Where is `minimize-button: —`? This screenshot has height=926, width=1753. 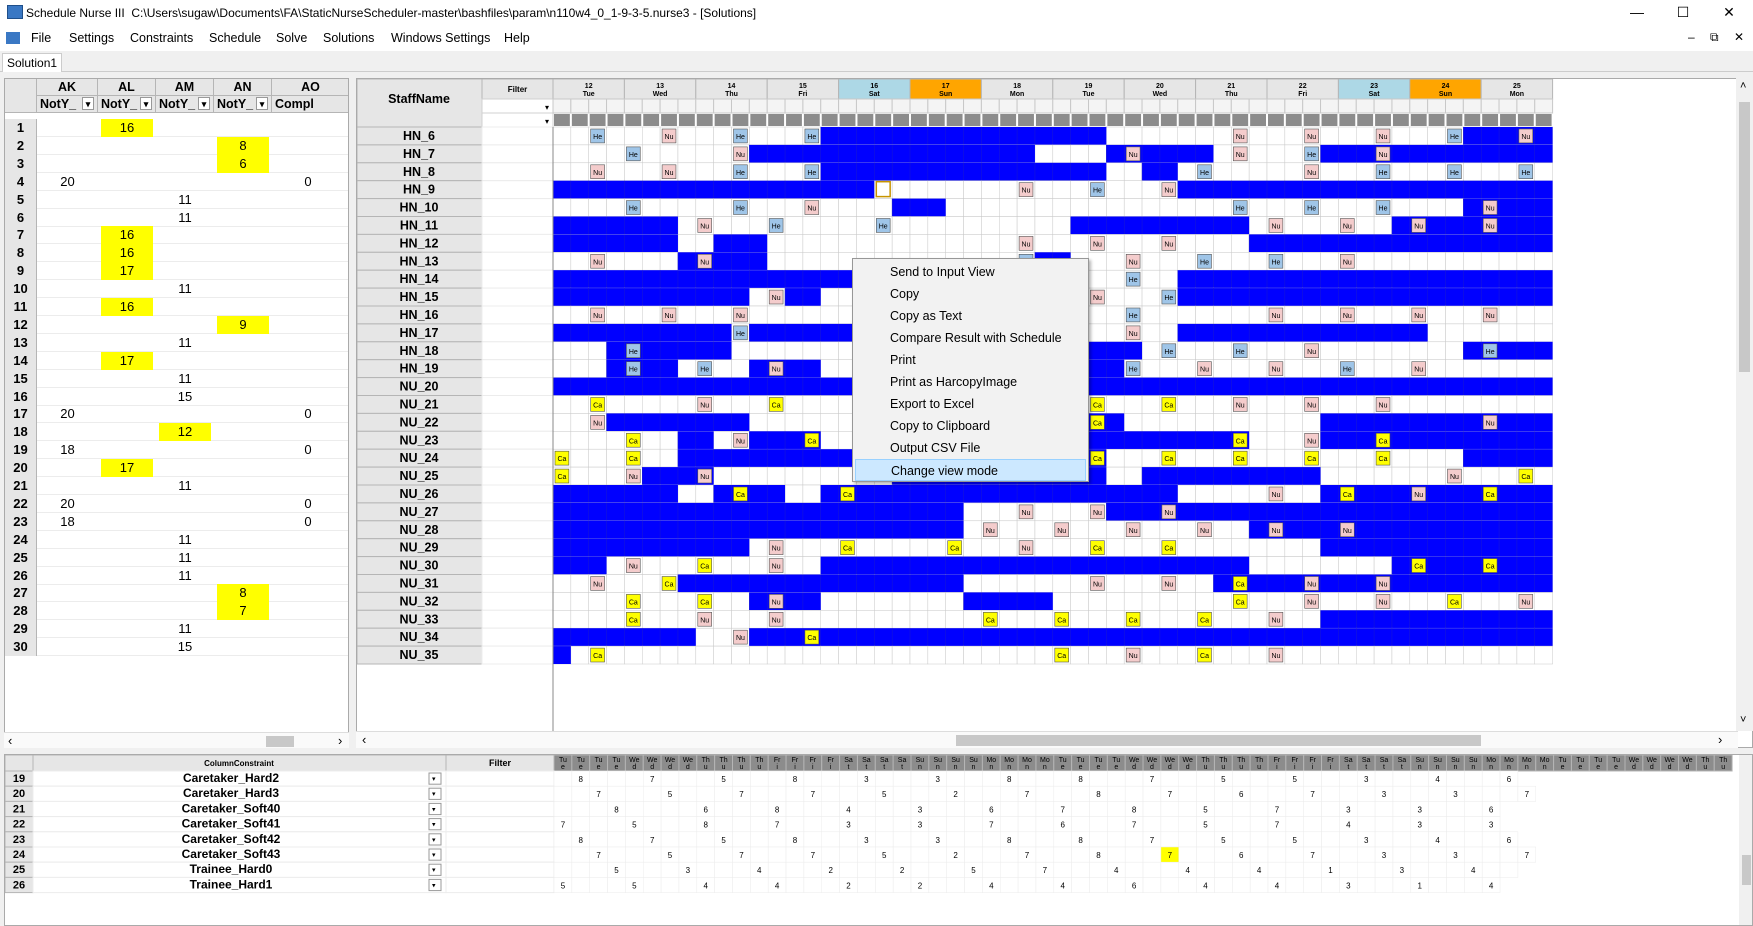 minimize-button: — is located at coordinates (1637, 13).